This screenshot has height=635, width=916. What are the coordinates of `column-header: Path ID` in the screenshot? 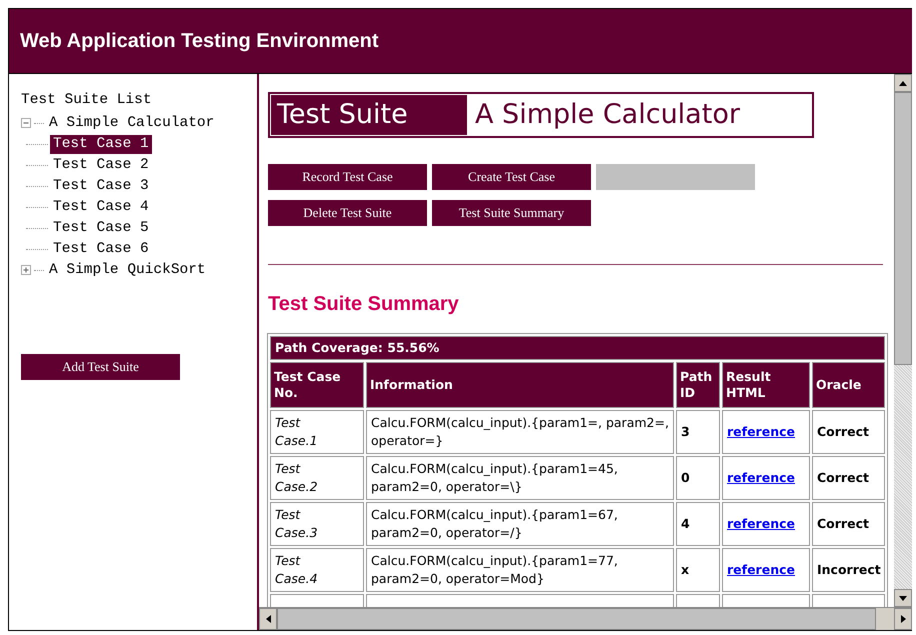 It's located at (698, 385).